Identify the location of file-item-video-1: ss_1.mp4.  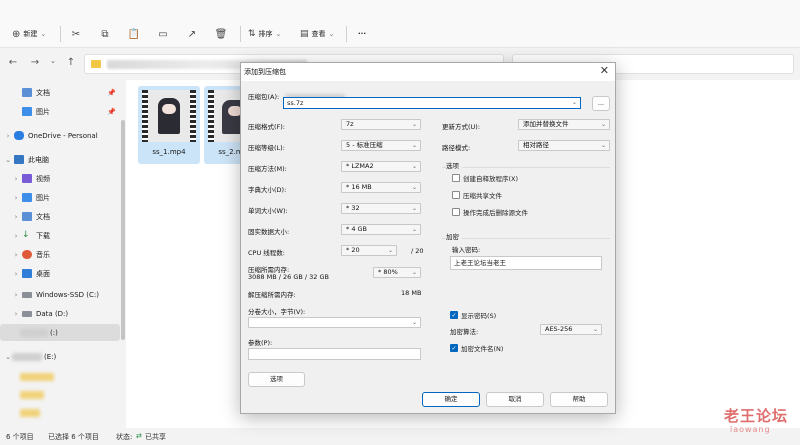
(169, 125).